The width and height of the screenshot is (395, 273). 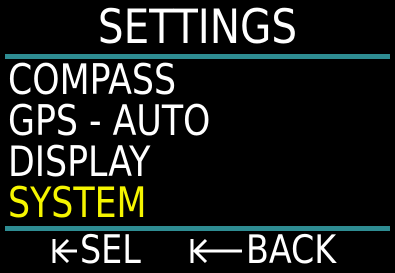 I want to click on long-arrow-to-bar-left-icon, so click(x=218, y=251).